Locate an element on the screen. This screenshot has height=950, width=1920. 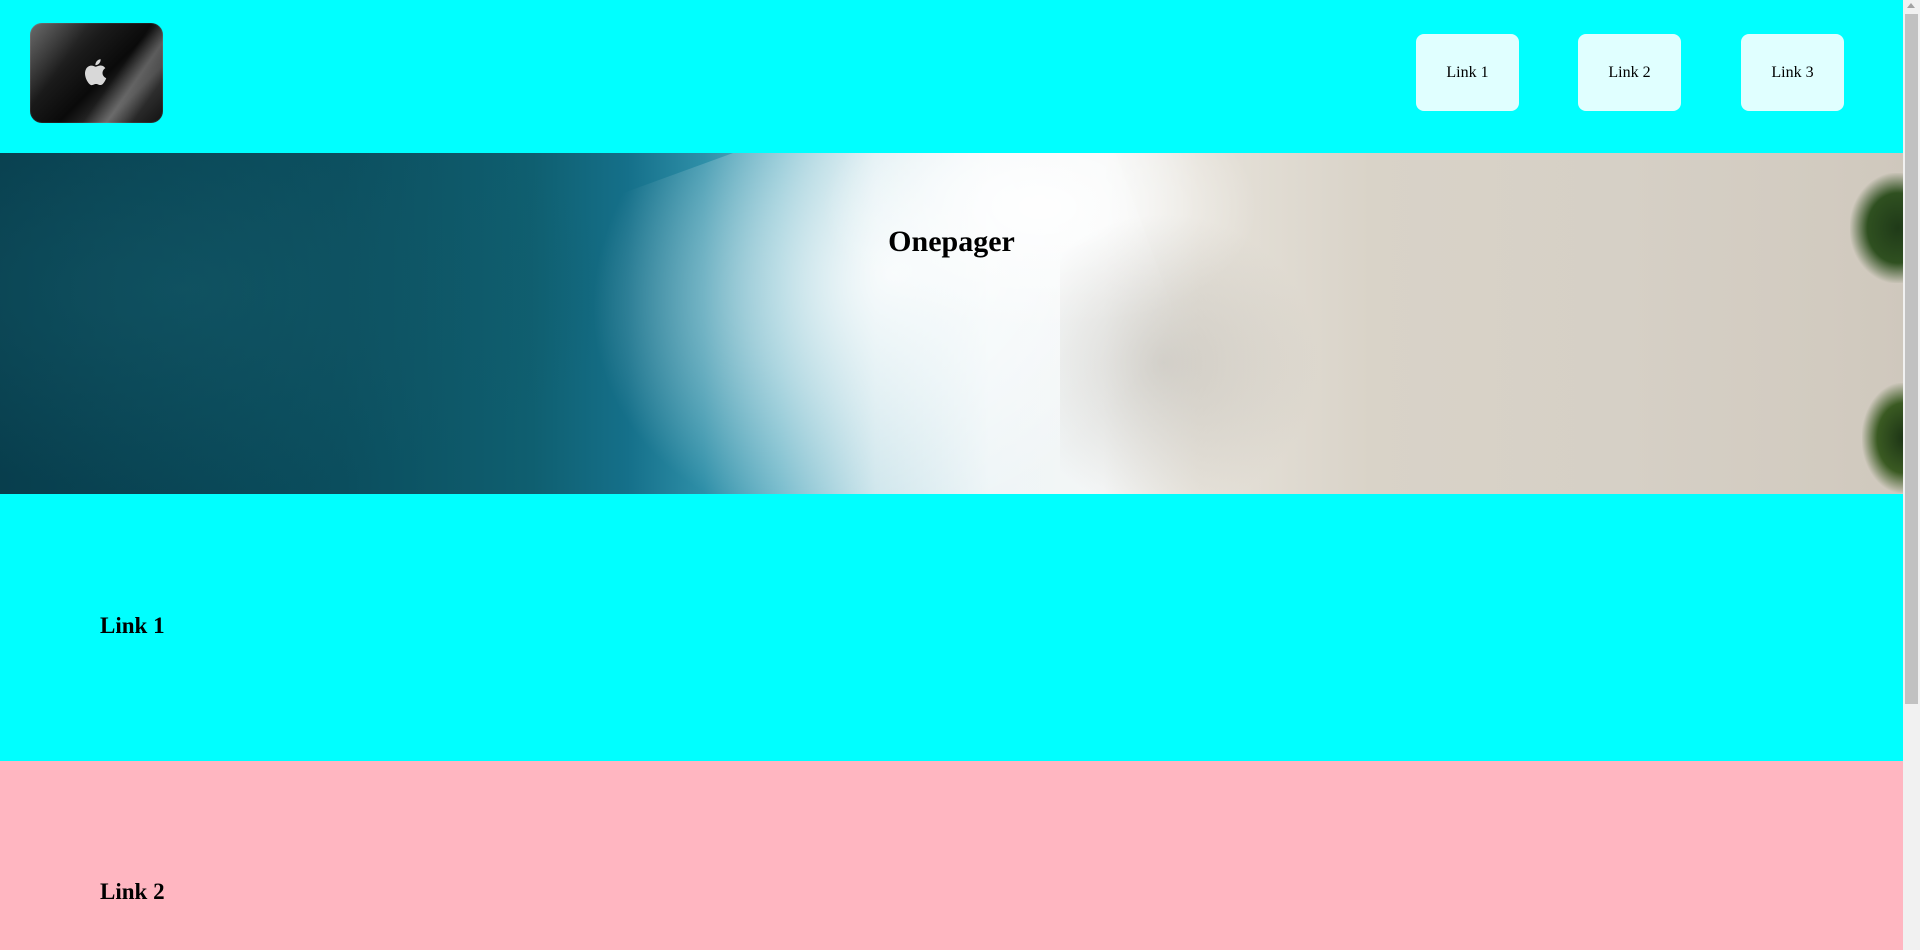
scrollbar-thumb is located at coordinates (1911, 359).